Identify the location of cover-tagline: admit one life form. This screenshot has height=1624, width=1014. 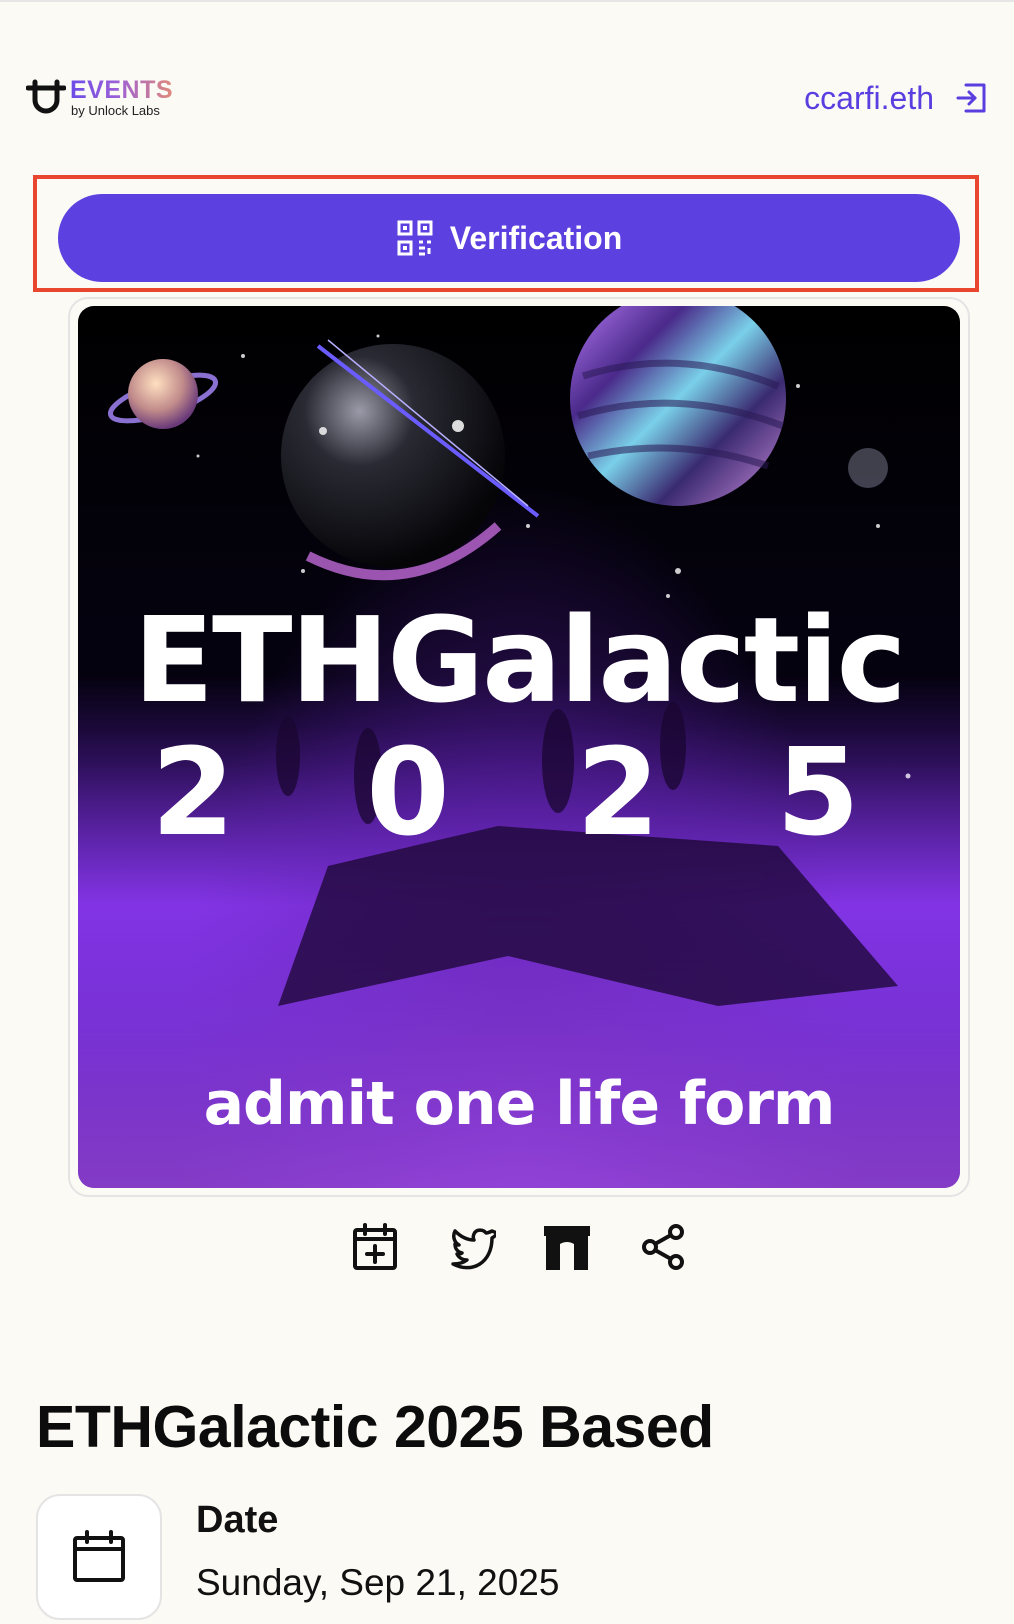
(519, 1104).